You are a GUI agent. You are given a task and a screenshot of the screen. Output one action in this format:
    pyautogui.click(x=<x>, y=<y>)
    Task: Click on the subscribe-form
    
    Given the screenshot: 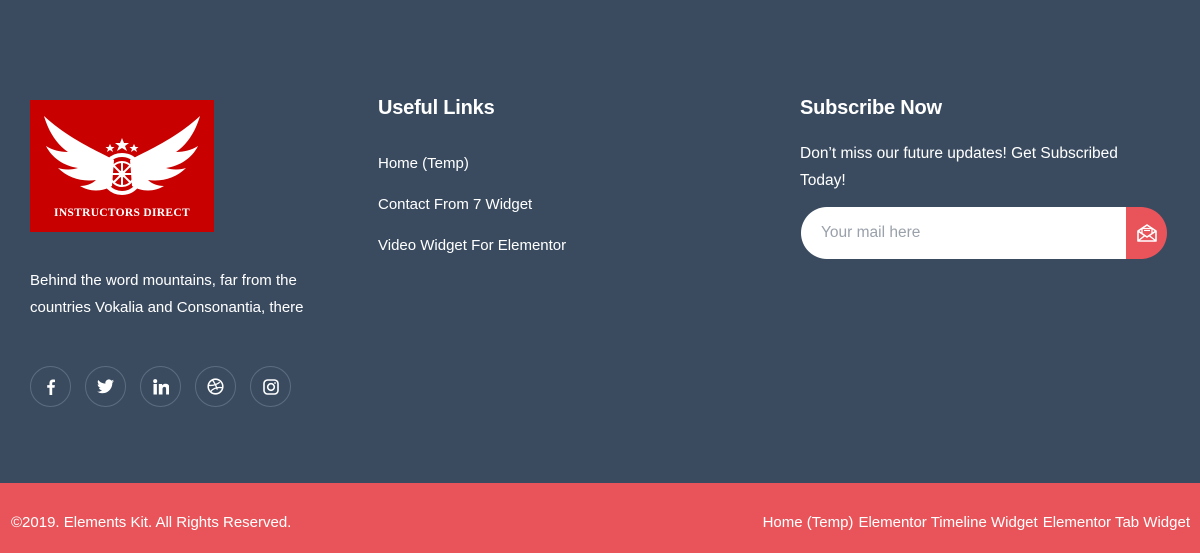 What is the action you would take?
    pyautogui.click(x=984, y=233)
    